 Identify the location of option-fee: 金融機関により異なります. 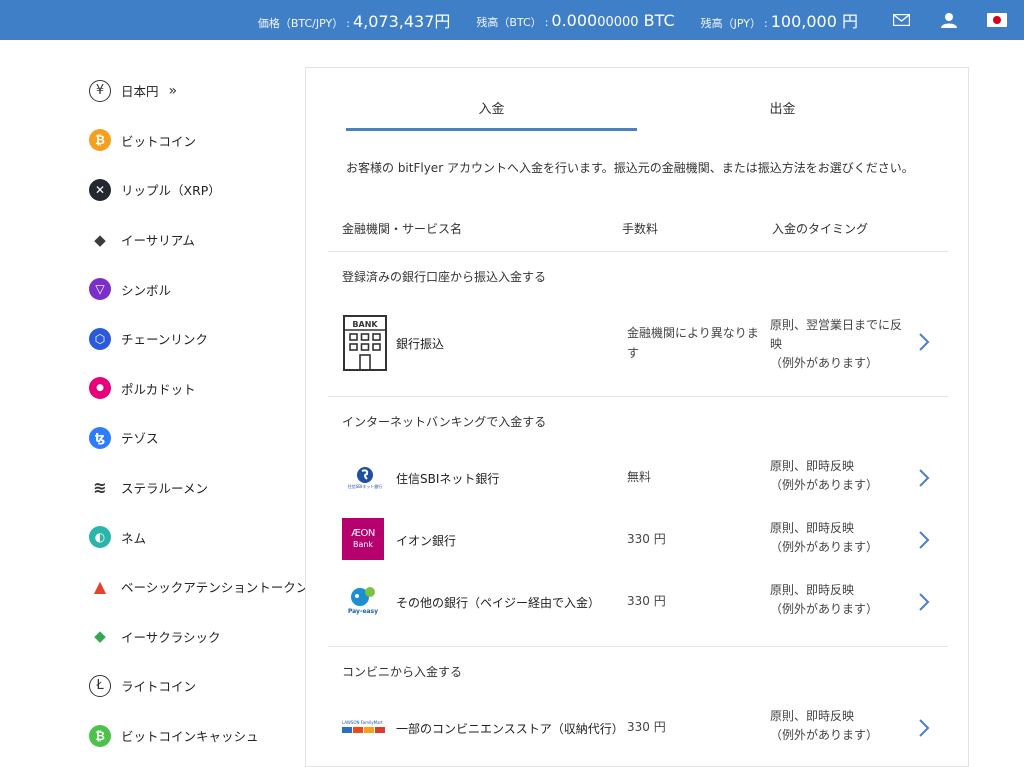
(693, 343).